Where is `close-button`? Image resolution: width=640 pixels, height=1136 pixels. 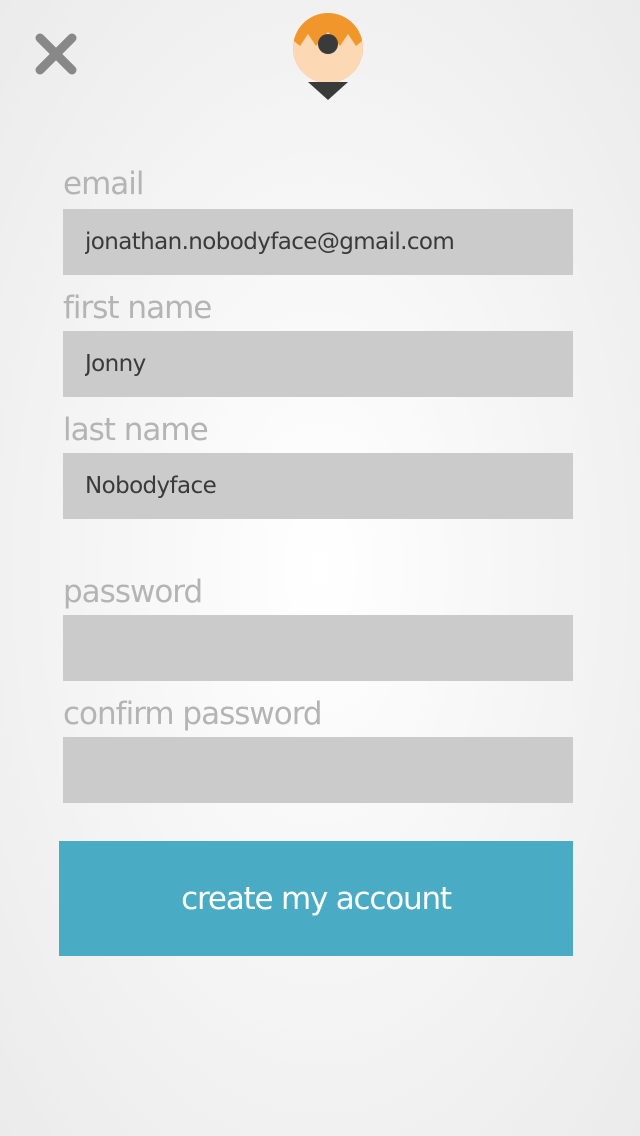
close-button is located at coordinates (56, 54).